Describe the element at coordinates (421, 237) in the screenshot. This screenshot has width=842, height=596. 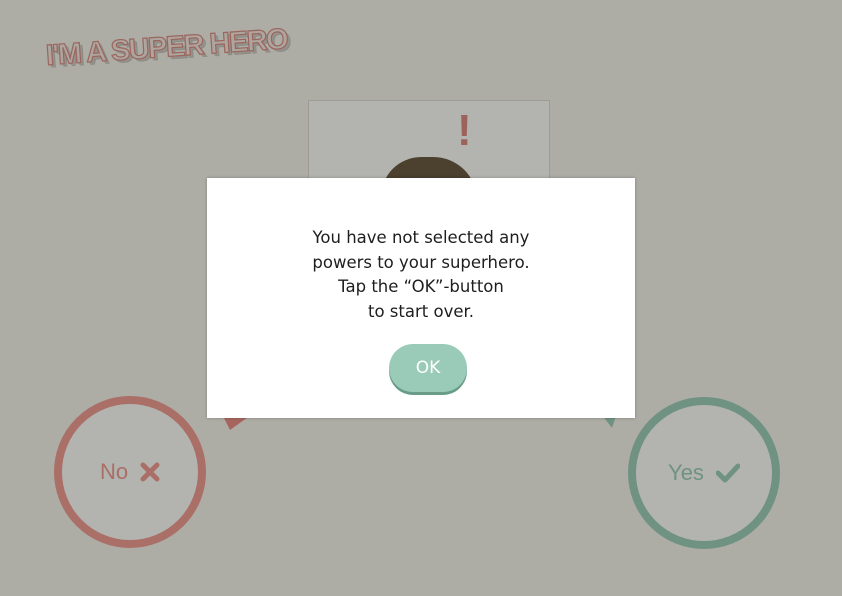
I see `dialog-message-line: You have not selected any` at that location.